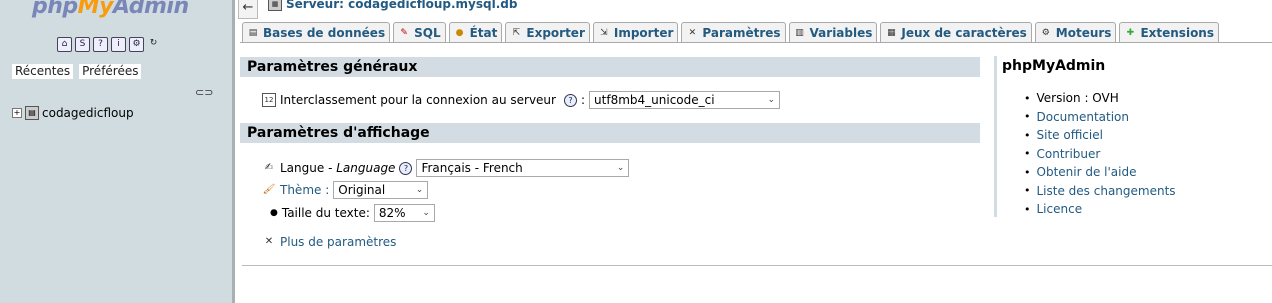 Image resolution: width=1272 pixels, height=303 pixels. Describe the element at coordinates (362, 190) in the screenshot. I see `theme-value: Original` at that location.